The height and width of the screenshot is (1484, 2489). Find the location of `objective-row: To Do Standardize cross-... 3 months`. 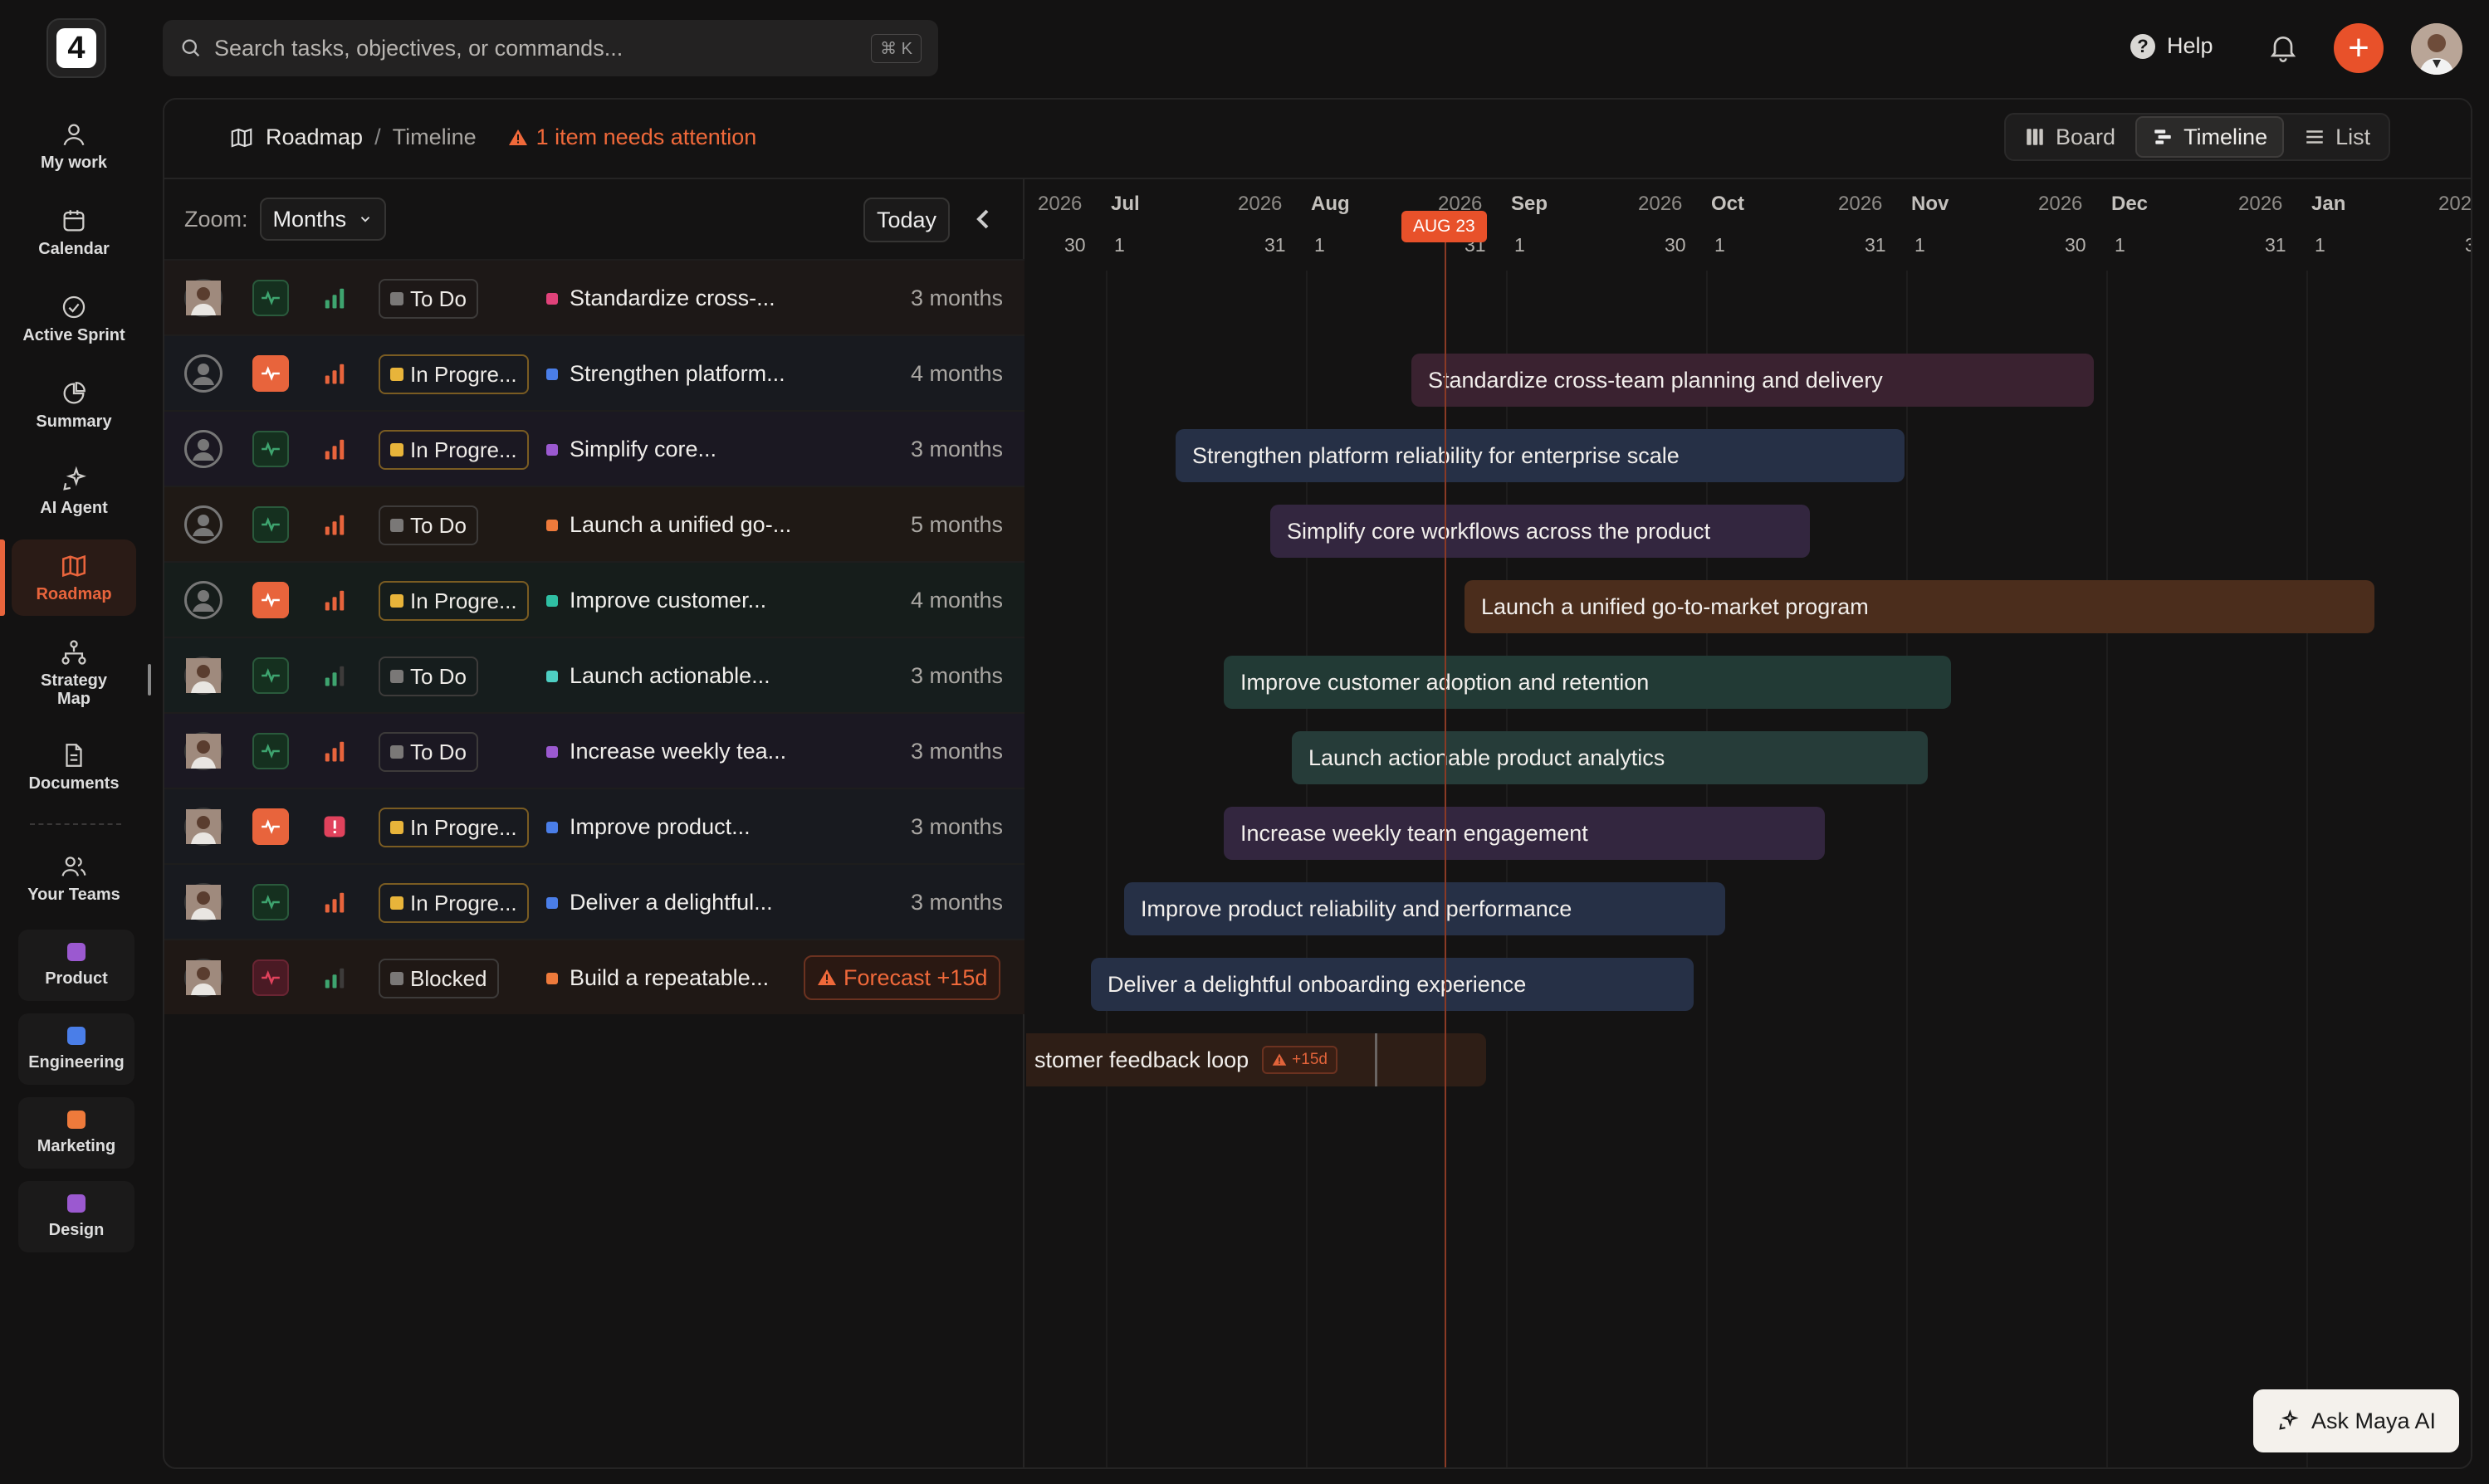

objective-row: To Do Standardize cross-... 3 months is located at coordinates (594, 296).